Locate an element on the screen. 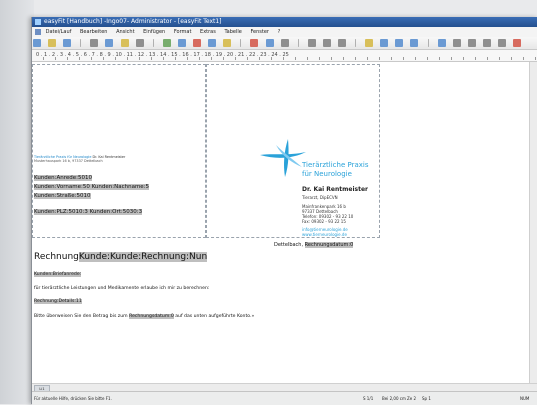 This screenshot has width=537, height=405. open-folder-icon is located at coordinates (52, 43).